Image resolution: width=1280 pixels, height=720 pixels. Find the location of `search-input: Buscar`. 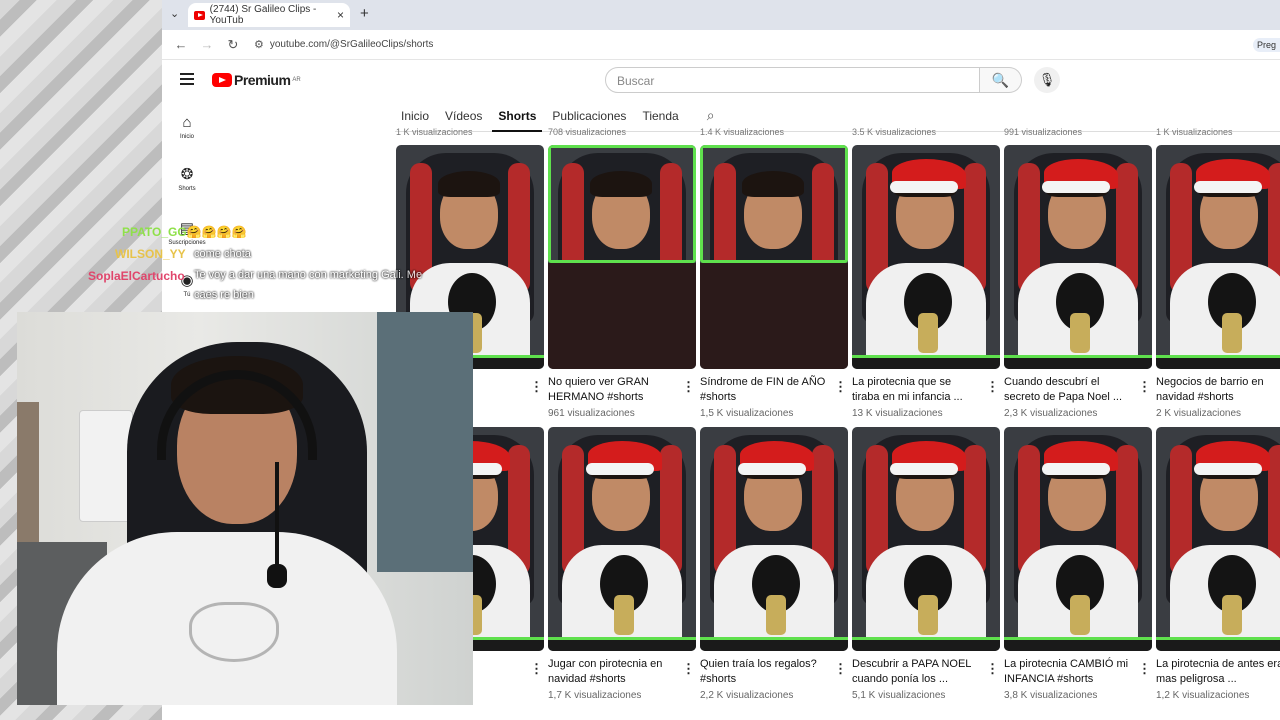

search-input: Buscar is located at coordinates (792, 80).